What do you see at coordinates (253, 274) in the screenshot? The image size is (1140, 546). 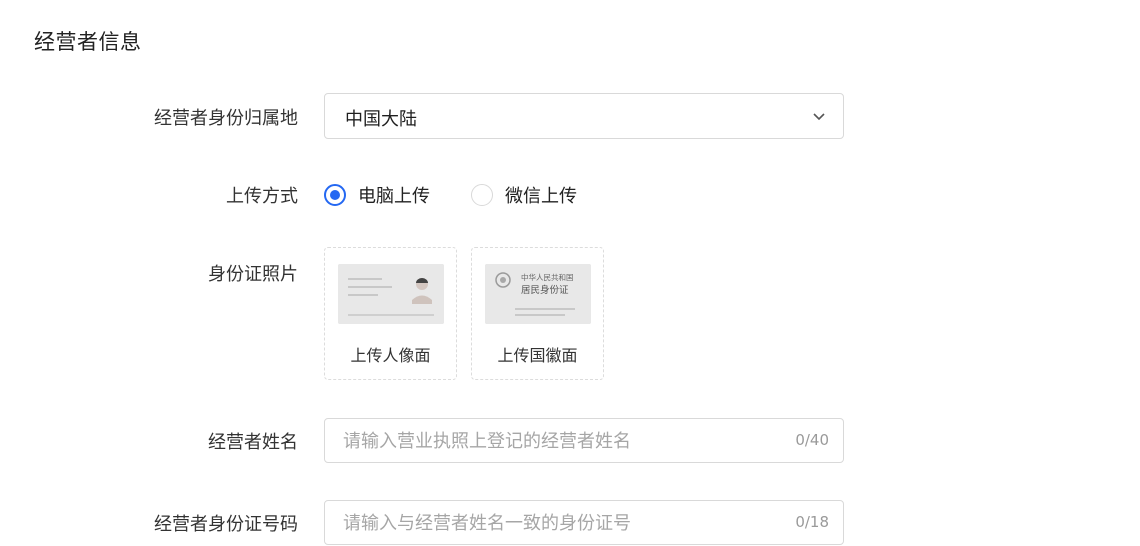 I see `id-photo-label: 身份证照片` at bounding box center [253, 274].